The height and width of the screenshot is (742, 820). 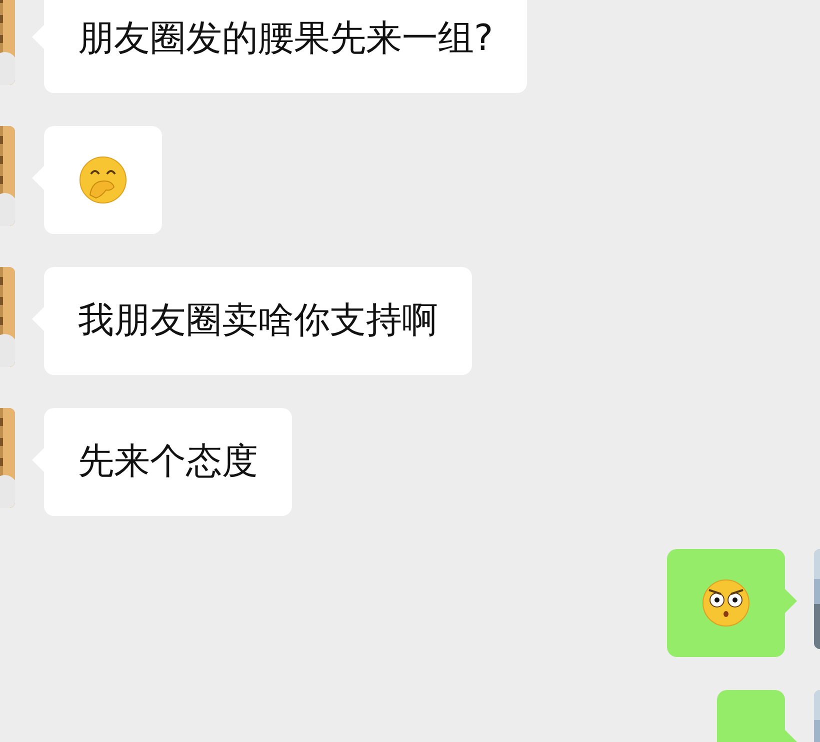 What do you see at coordinates (286, 46) in the screenshot?
I see `message-bubble: 朋友圈发的腰果先来一组?` at bounding box center [286, 46].